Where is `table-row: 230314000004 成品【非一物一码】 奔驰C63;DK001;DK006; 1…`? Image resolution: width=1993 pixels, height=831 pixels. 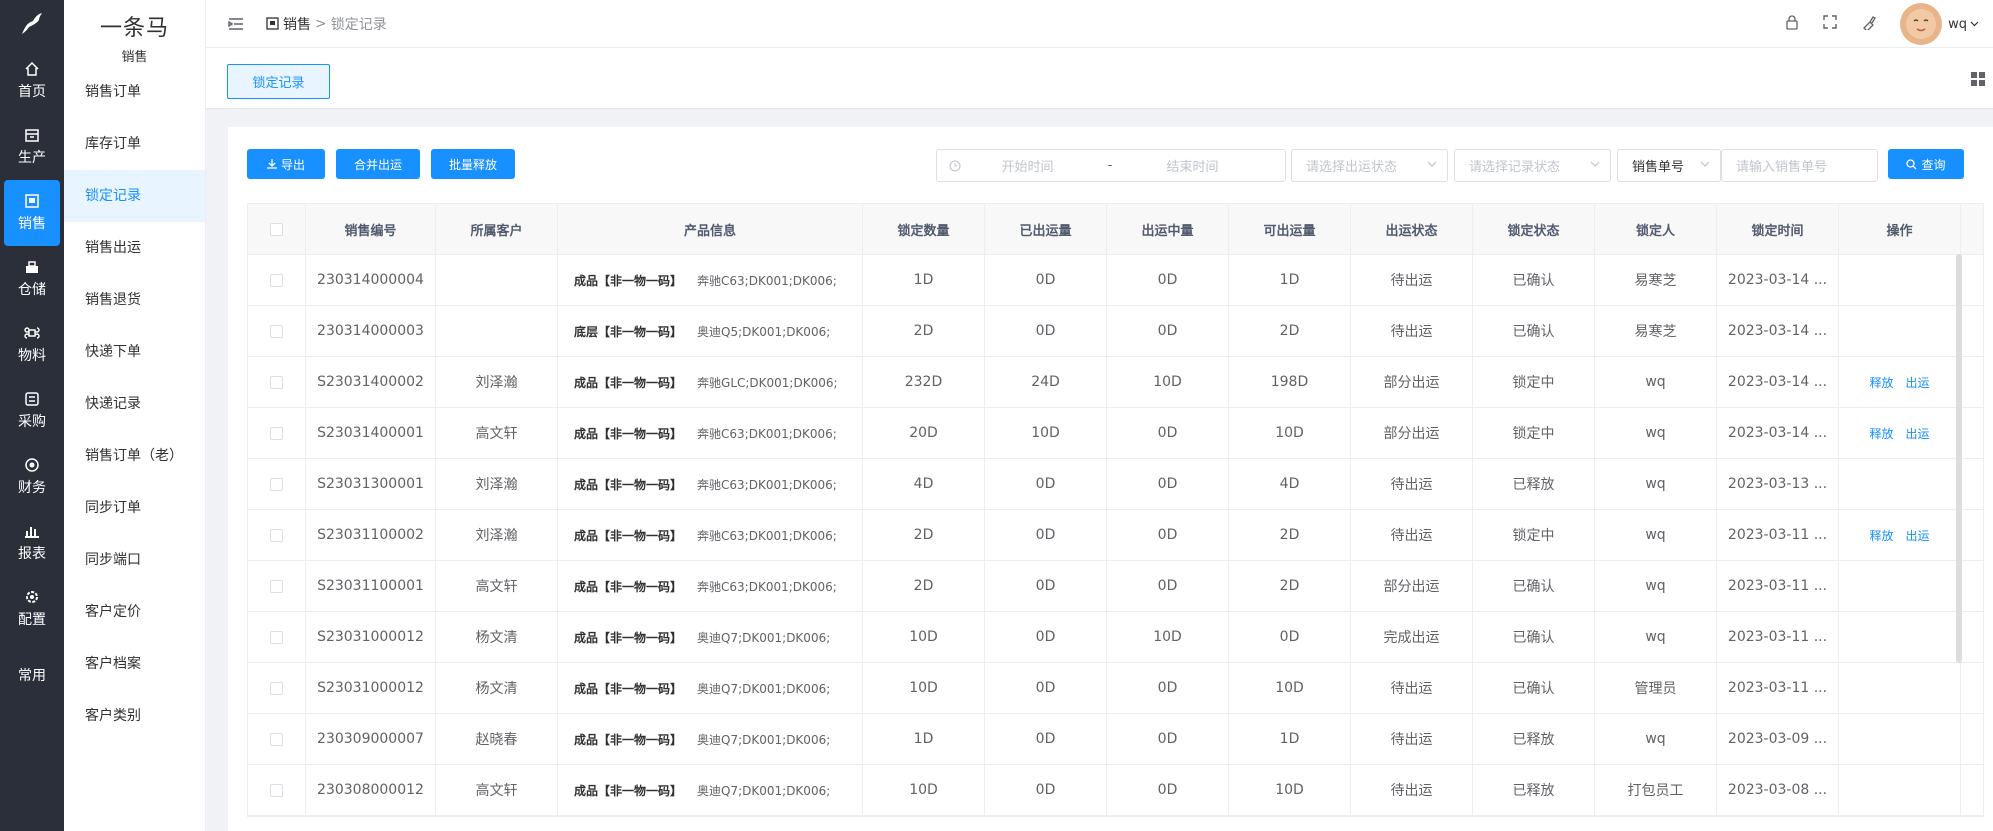 table-row: 230314000004 成品【非一物一码】 奔驰C63;DK001;DK006; 1… is located at coordinates (1115, 280).